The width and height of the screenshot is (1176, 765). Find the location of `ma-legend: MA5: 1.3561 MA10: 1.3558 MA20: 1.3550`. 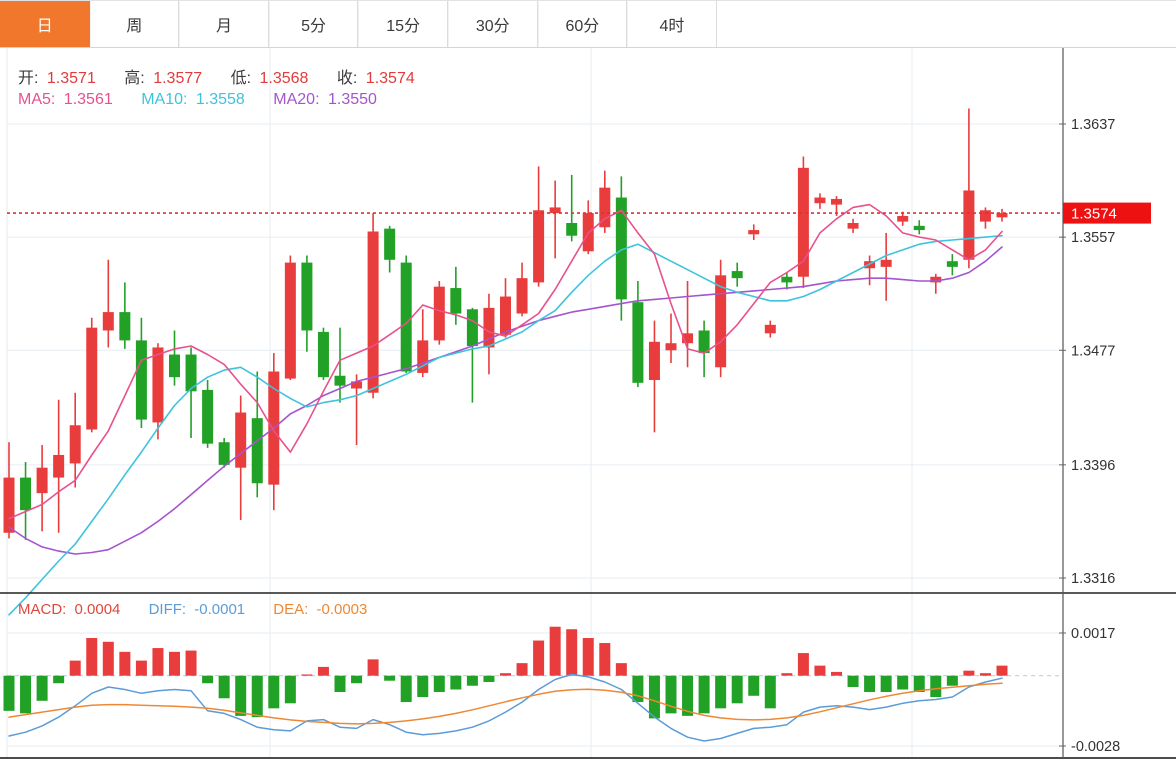

ma-legend: MA5: 1.3561 MA10: 1.3558 MA20: 1.3550 is located at coordinates (199, 100).